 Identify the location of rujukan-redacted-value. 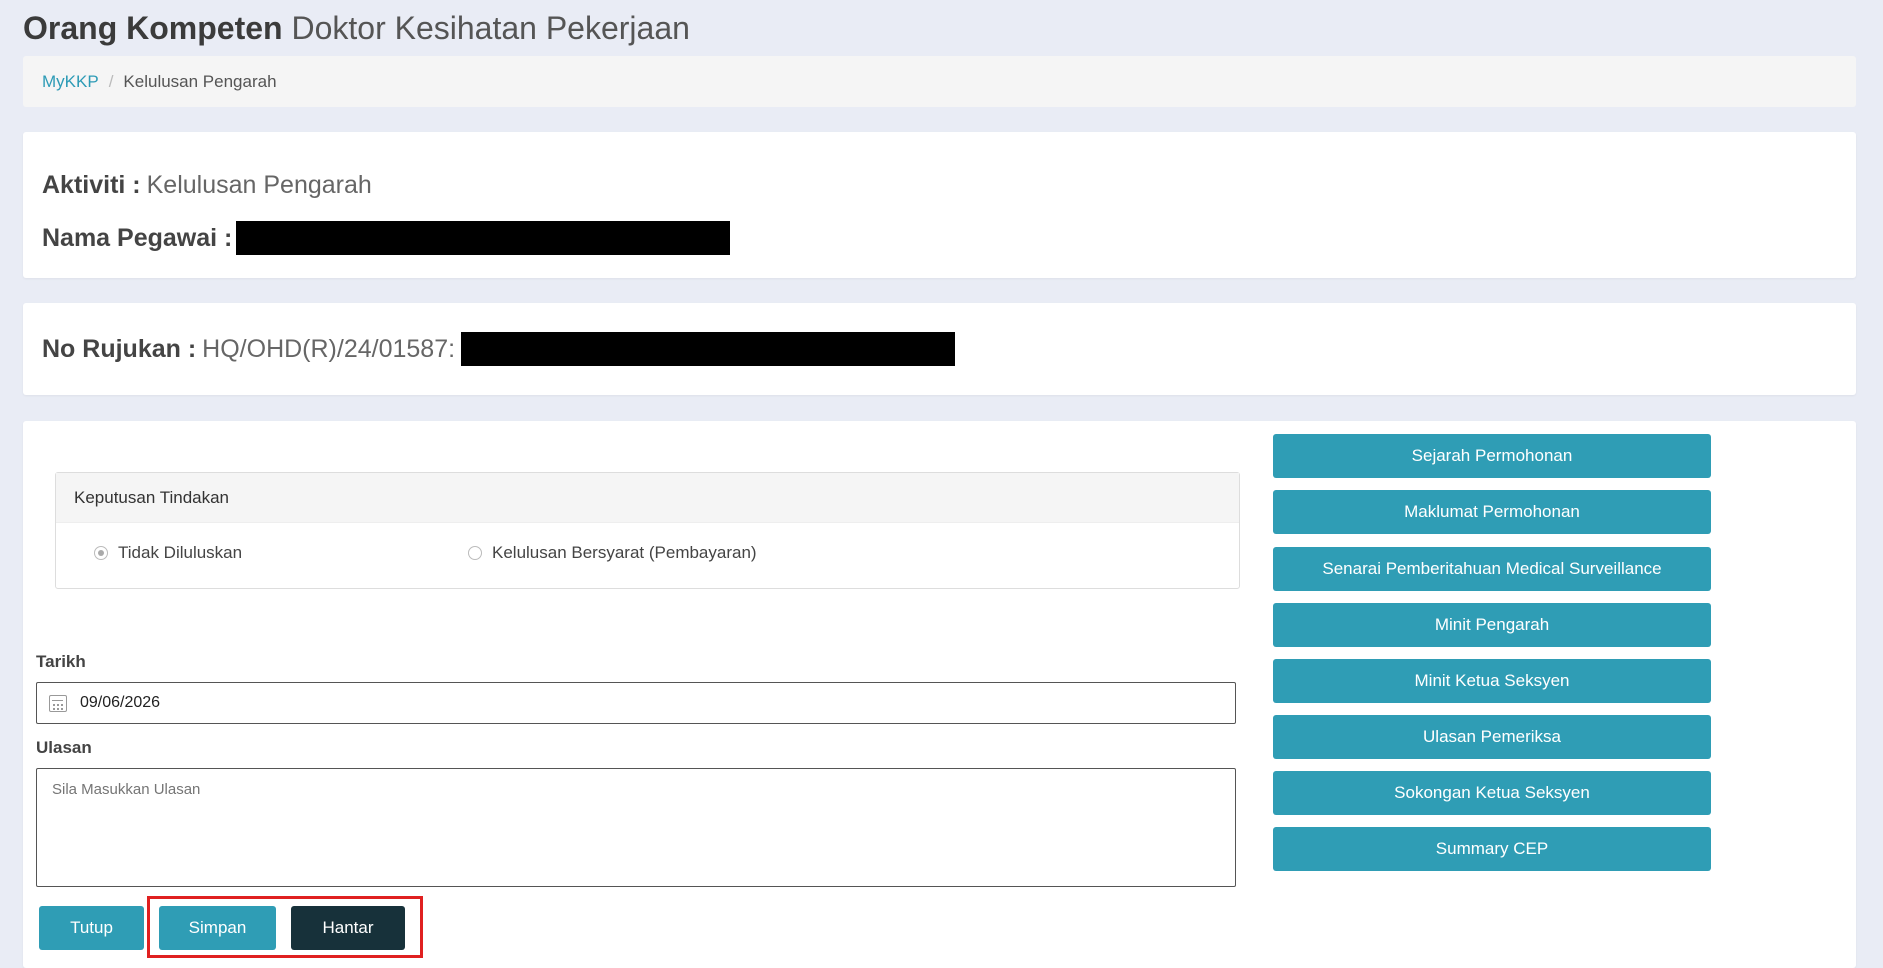
(708, 349).